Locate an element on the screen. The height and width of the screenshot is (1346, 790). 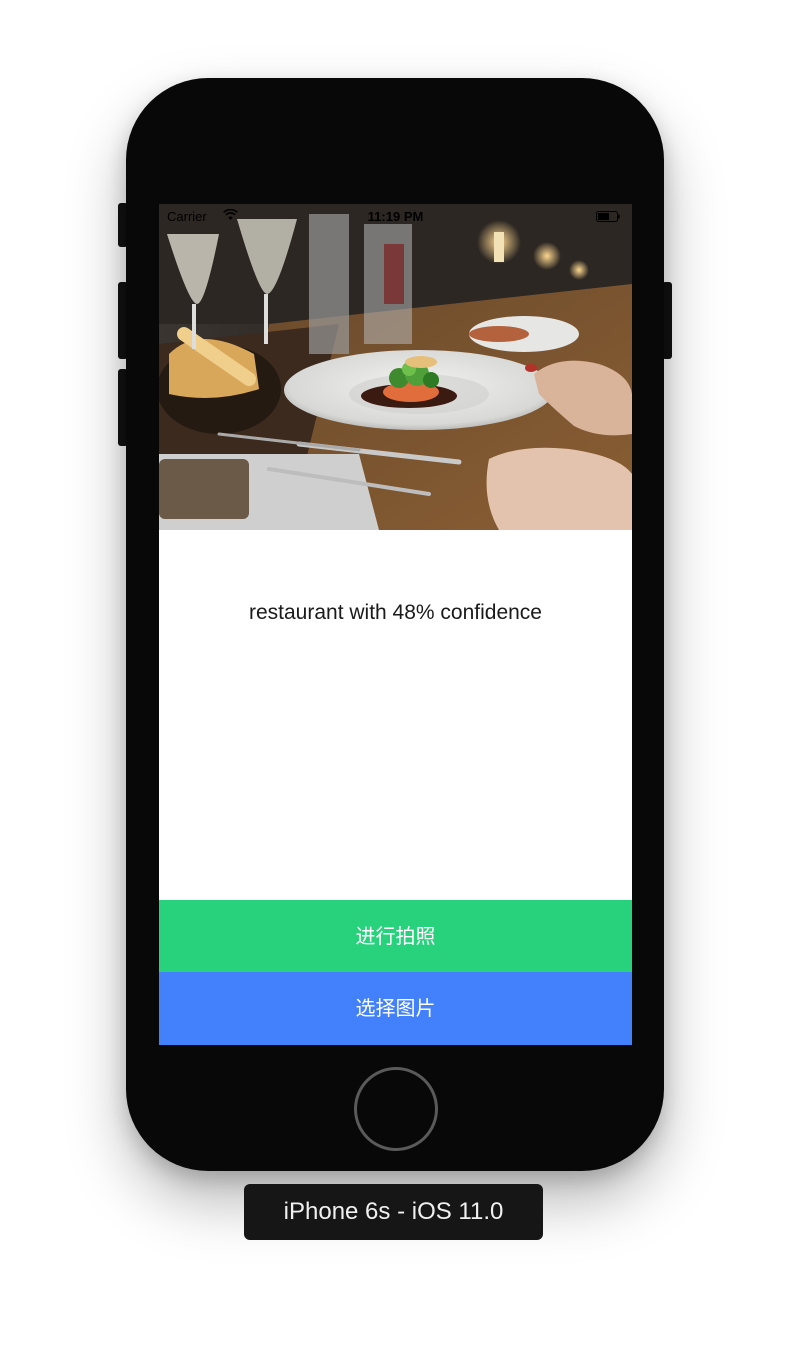
take-photo-button: 进行拍照 is located at coordinates (395, 936).